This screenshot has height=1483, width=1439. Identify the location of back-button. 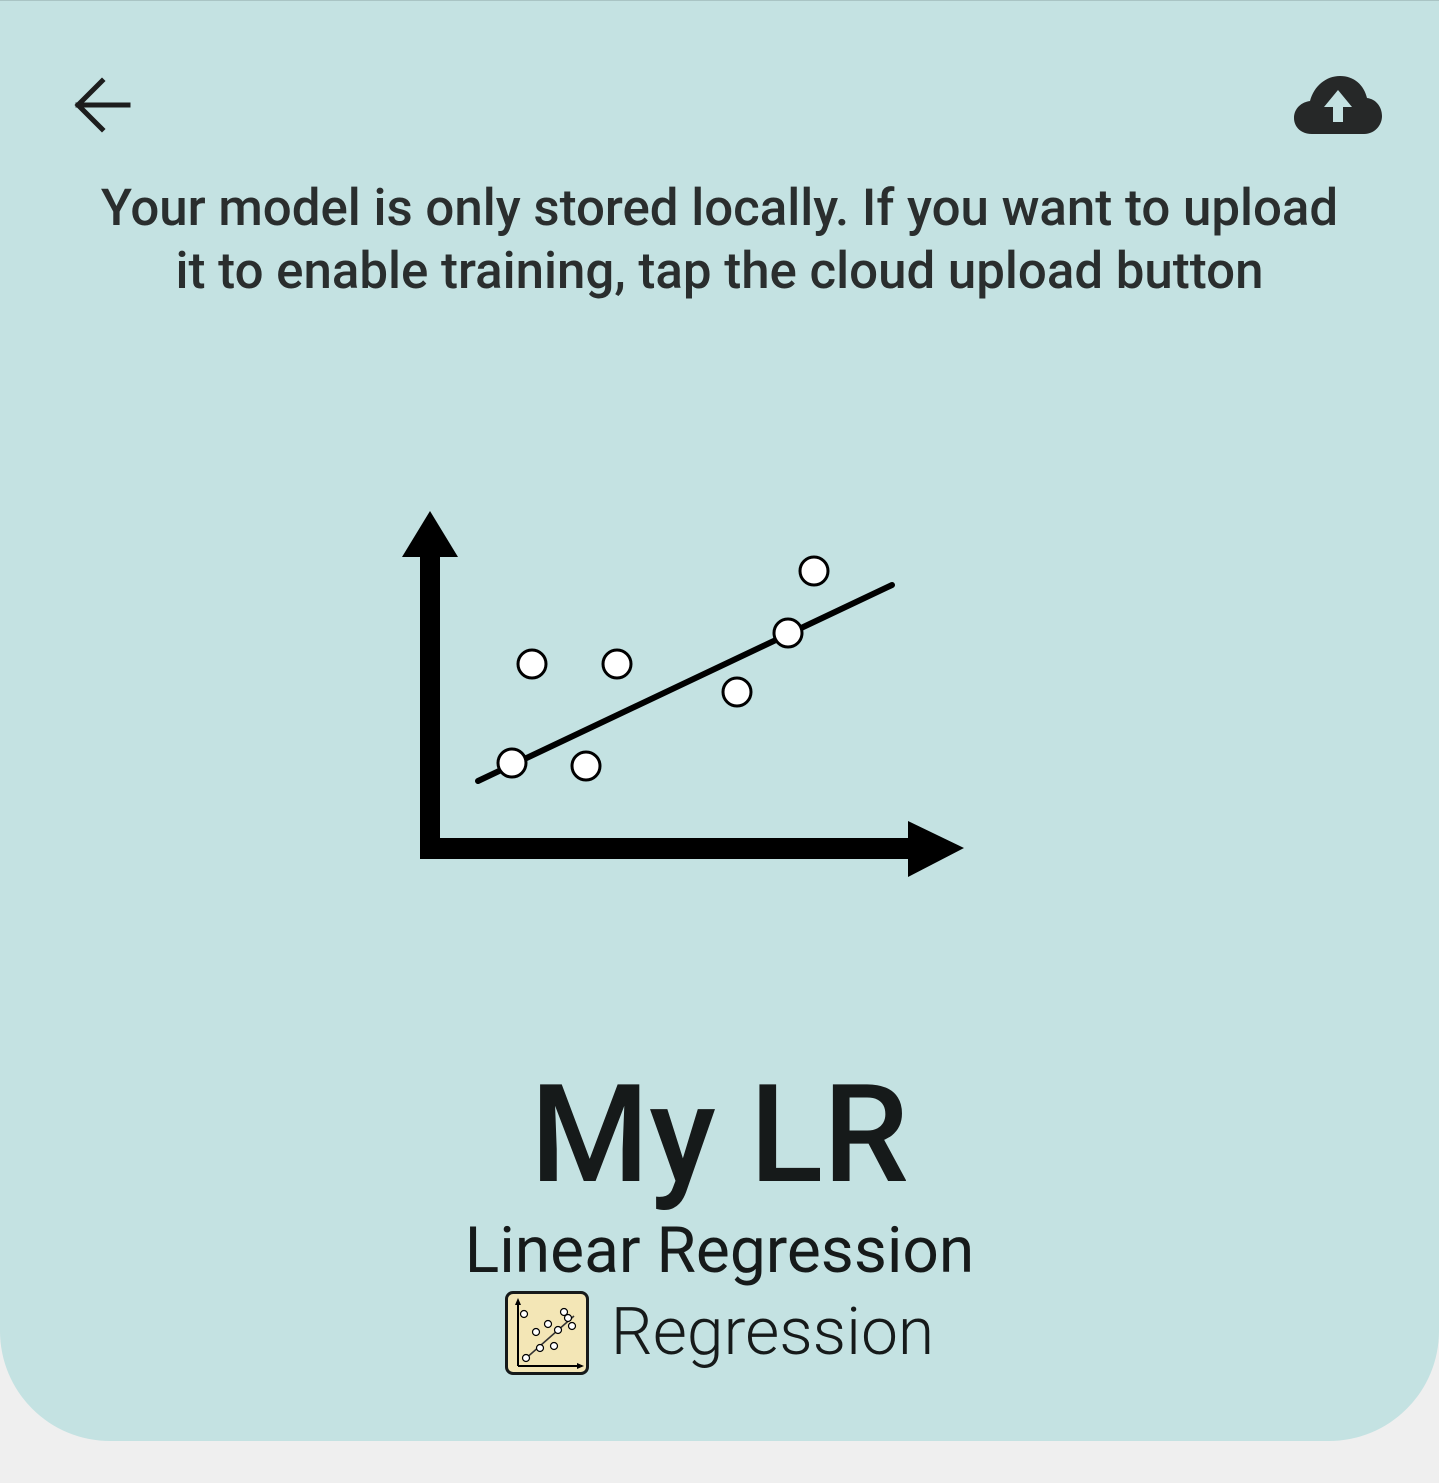
(102, 105).